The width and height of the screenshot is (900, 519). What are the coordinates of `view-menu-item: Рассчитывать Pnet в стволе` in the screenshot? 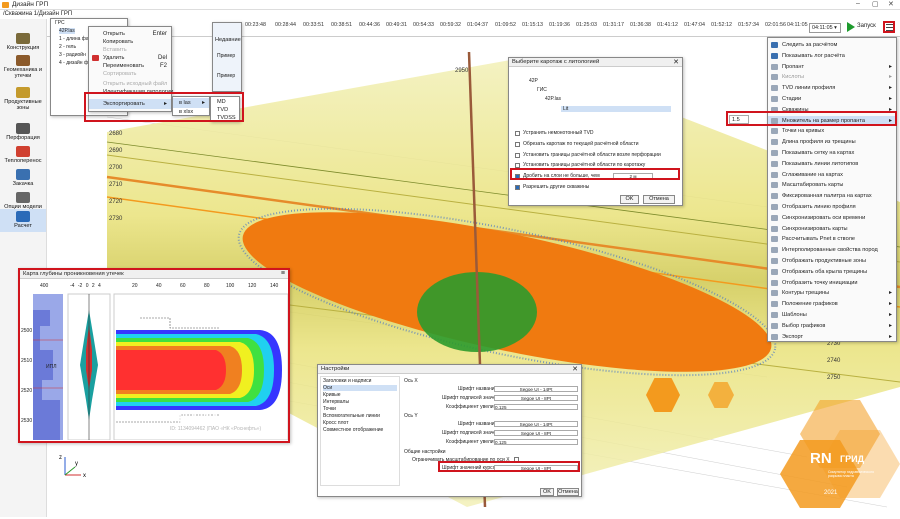 It's located at (832, 239).